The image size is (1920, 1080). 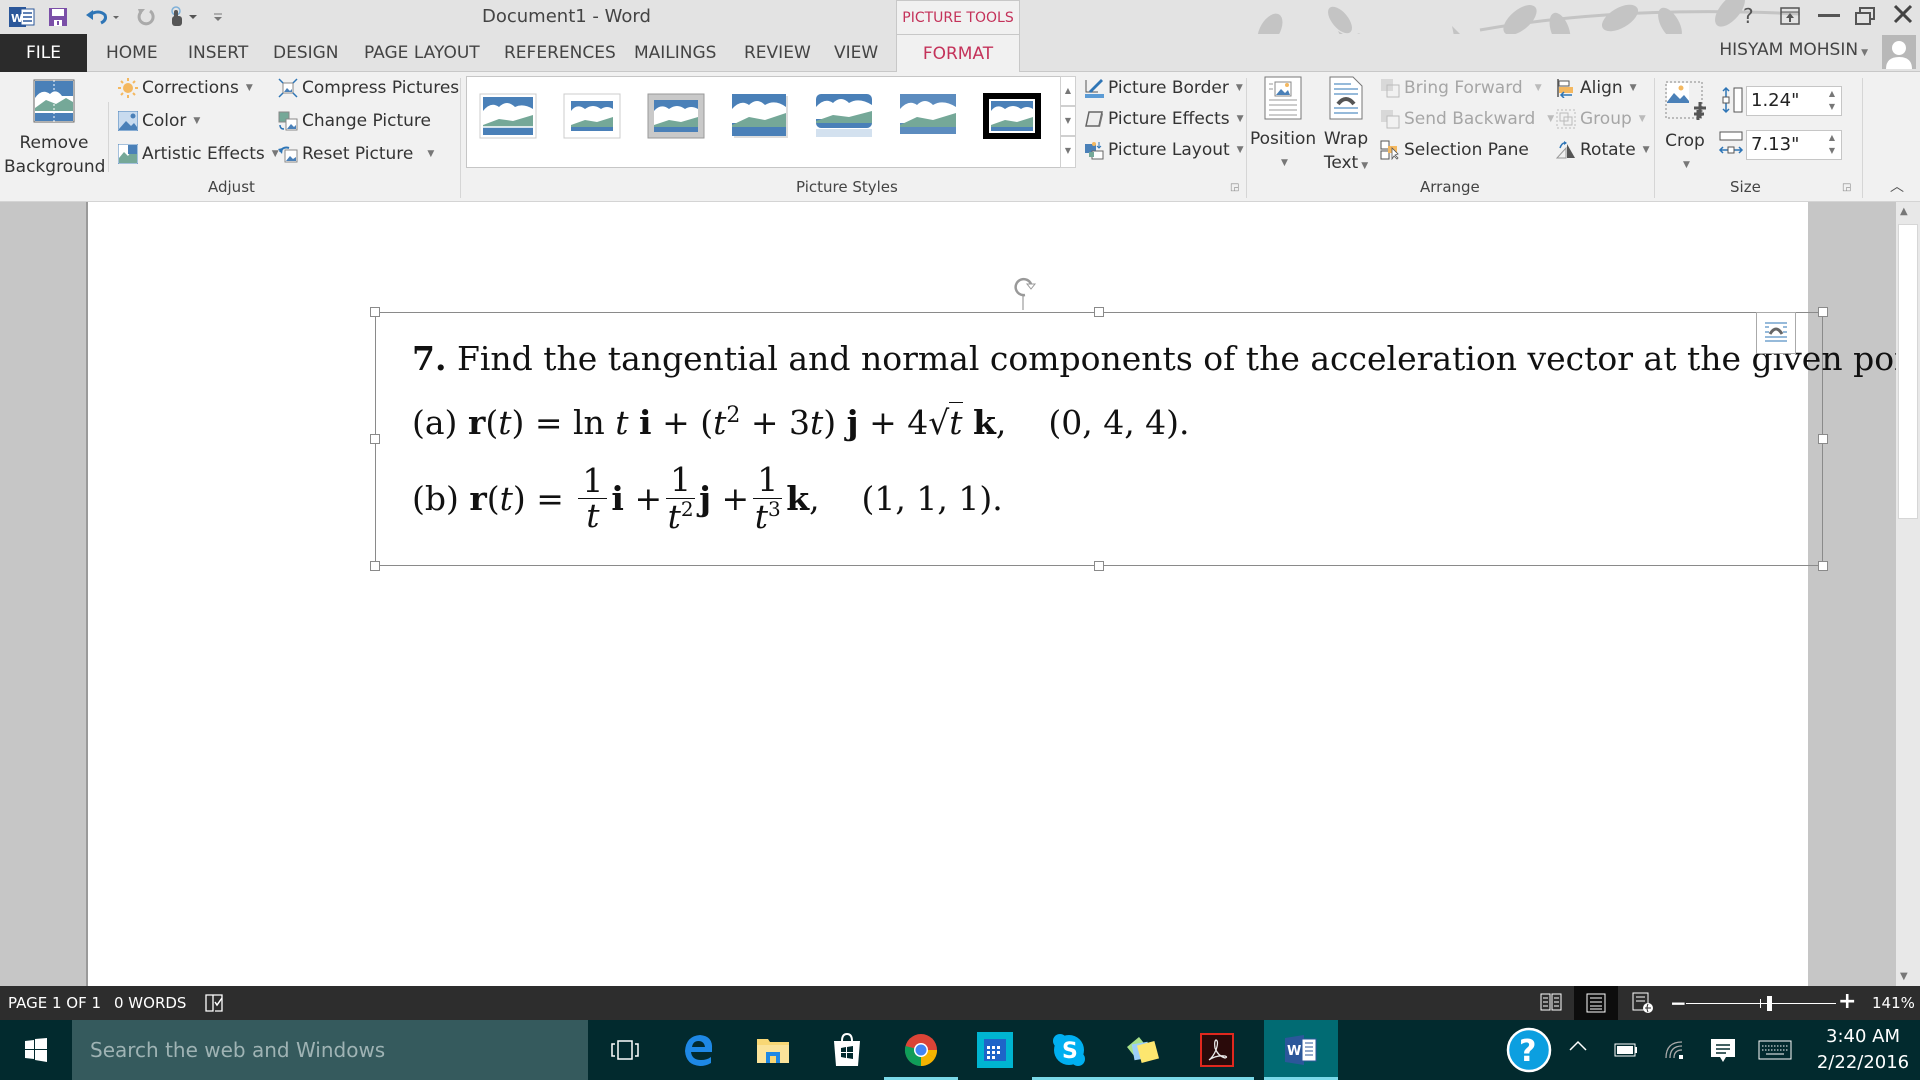 What do you see at coordinates (422, 53) in the screenshot?
I see `tab-page-layout: PAGE LAYOUT` at bounding box center [422, 53].